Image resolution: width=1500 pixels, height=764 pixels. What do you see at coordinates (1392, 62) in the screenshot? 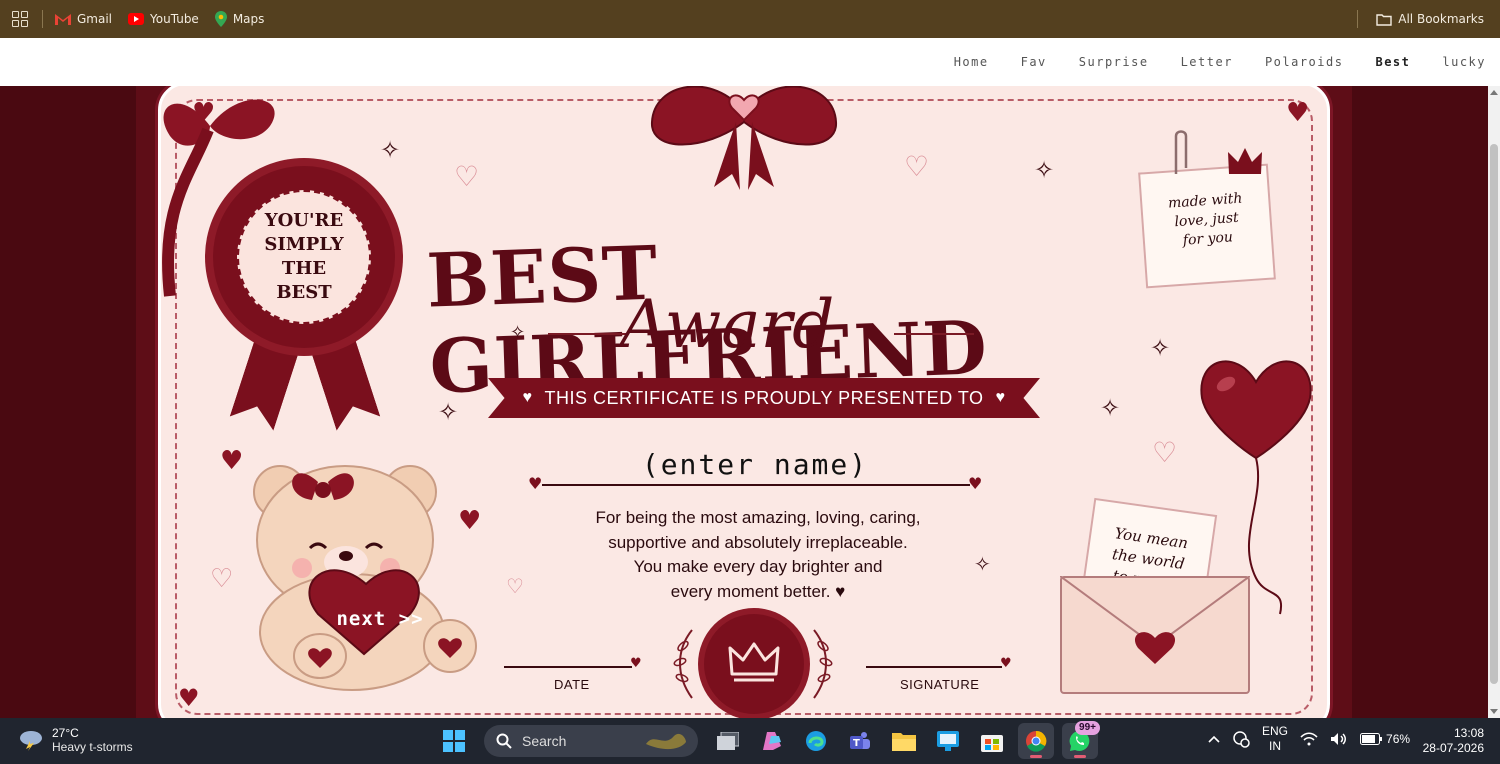
I see `nav-best: Best` at bounding box center [1392, 62].